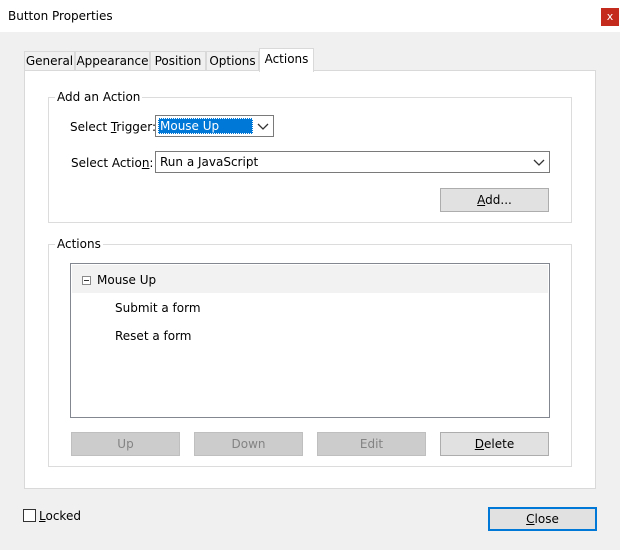 Image resolution: width=620 pixels, height=550 pixels. Describe the element at coordinates (232, 61) in the screenshot. I see `tab-options: Options` at that location.